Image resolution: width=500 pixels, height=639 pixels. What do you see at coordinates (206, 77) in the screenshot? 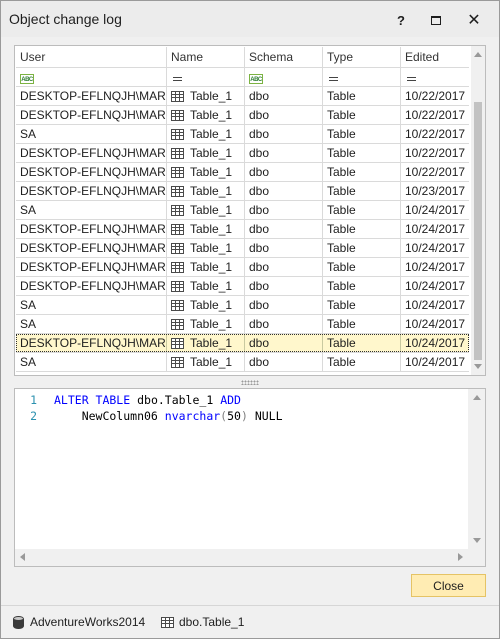
I see `filter-cell-name` at bounding box center [206, 77].